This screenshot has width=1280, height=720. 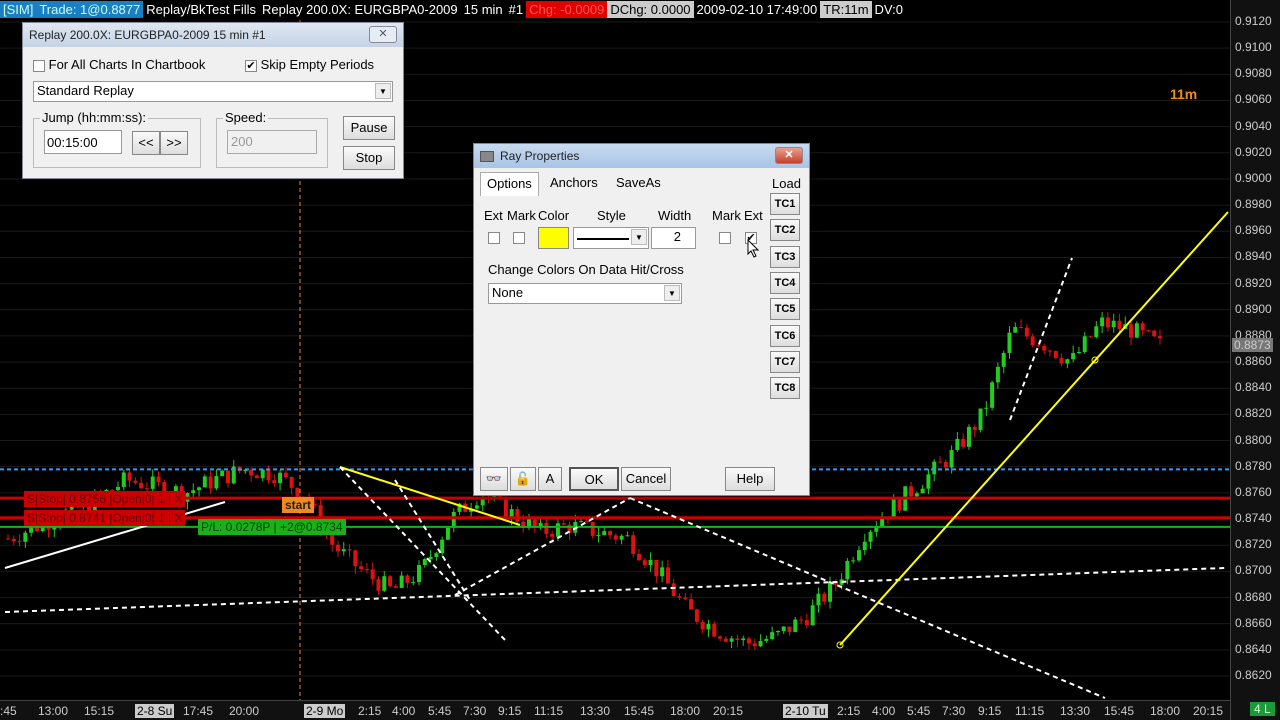 I want to click on chart-number: #1, so click(x=516, y=9).